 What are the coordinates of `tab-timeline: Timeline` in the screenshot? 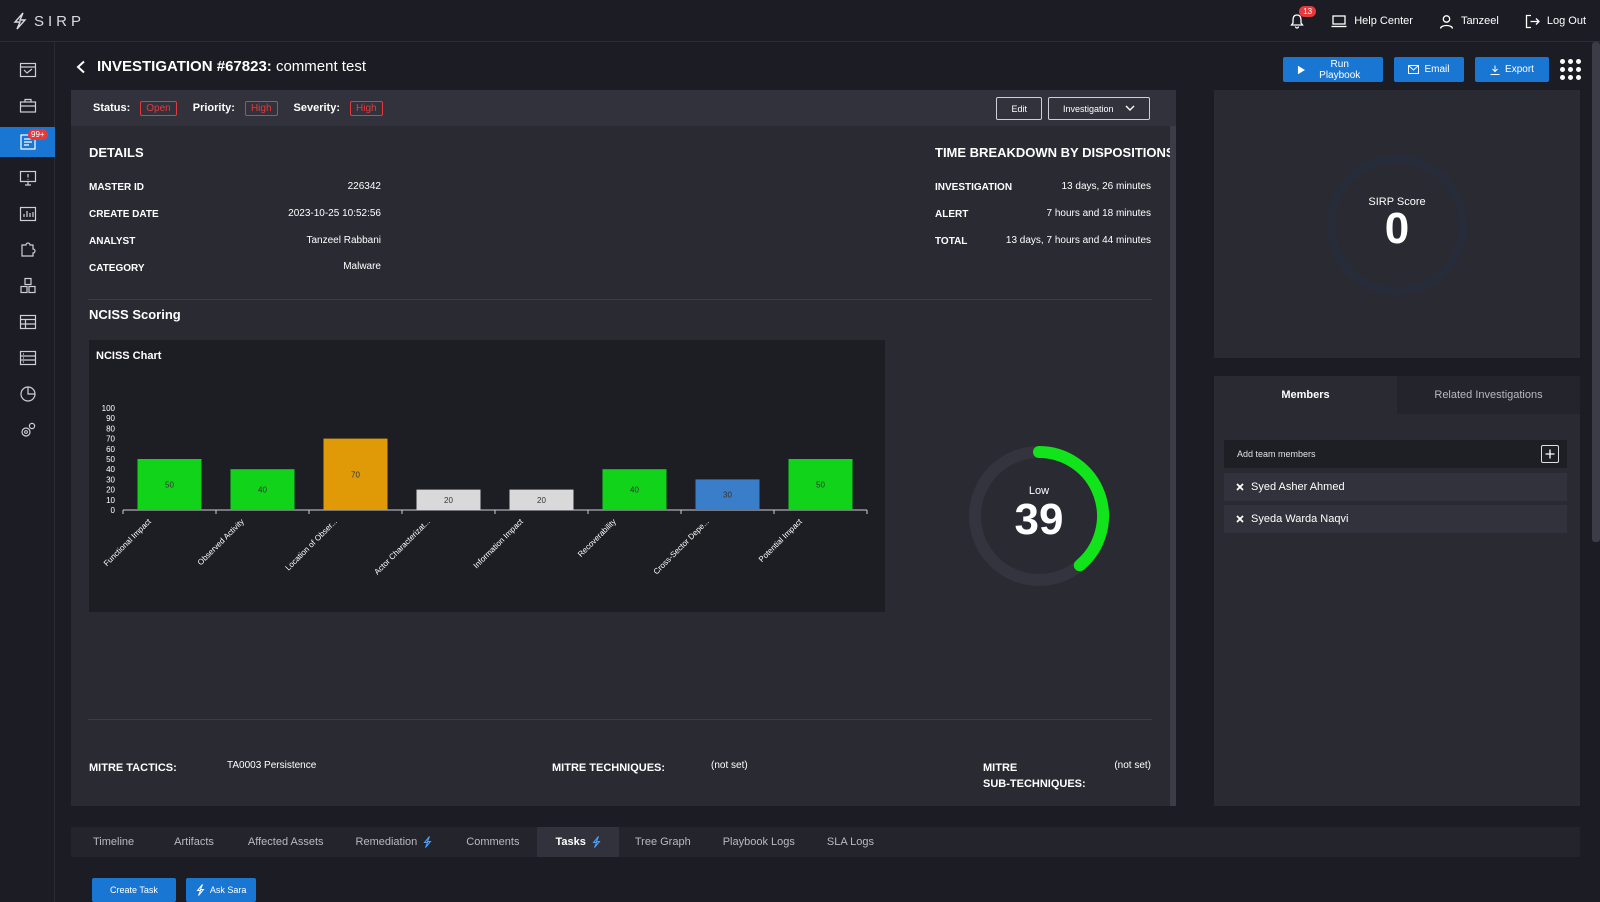 It's located at (113, 842).